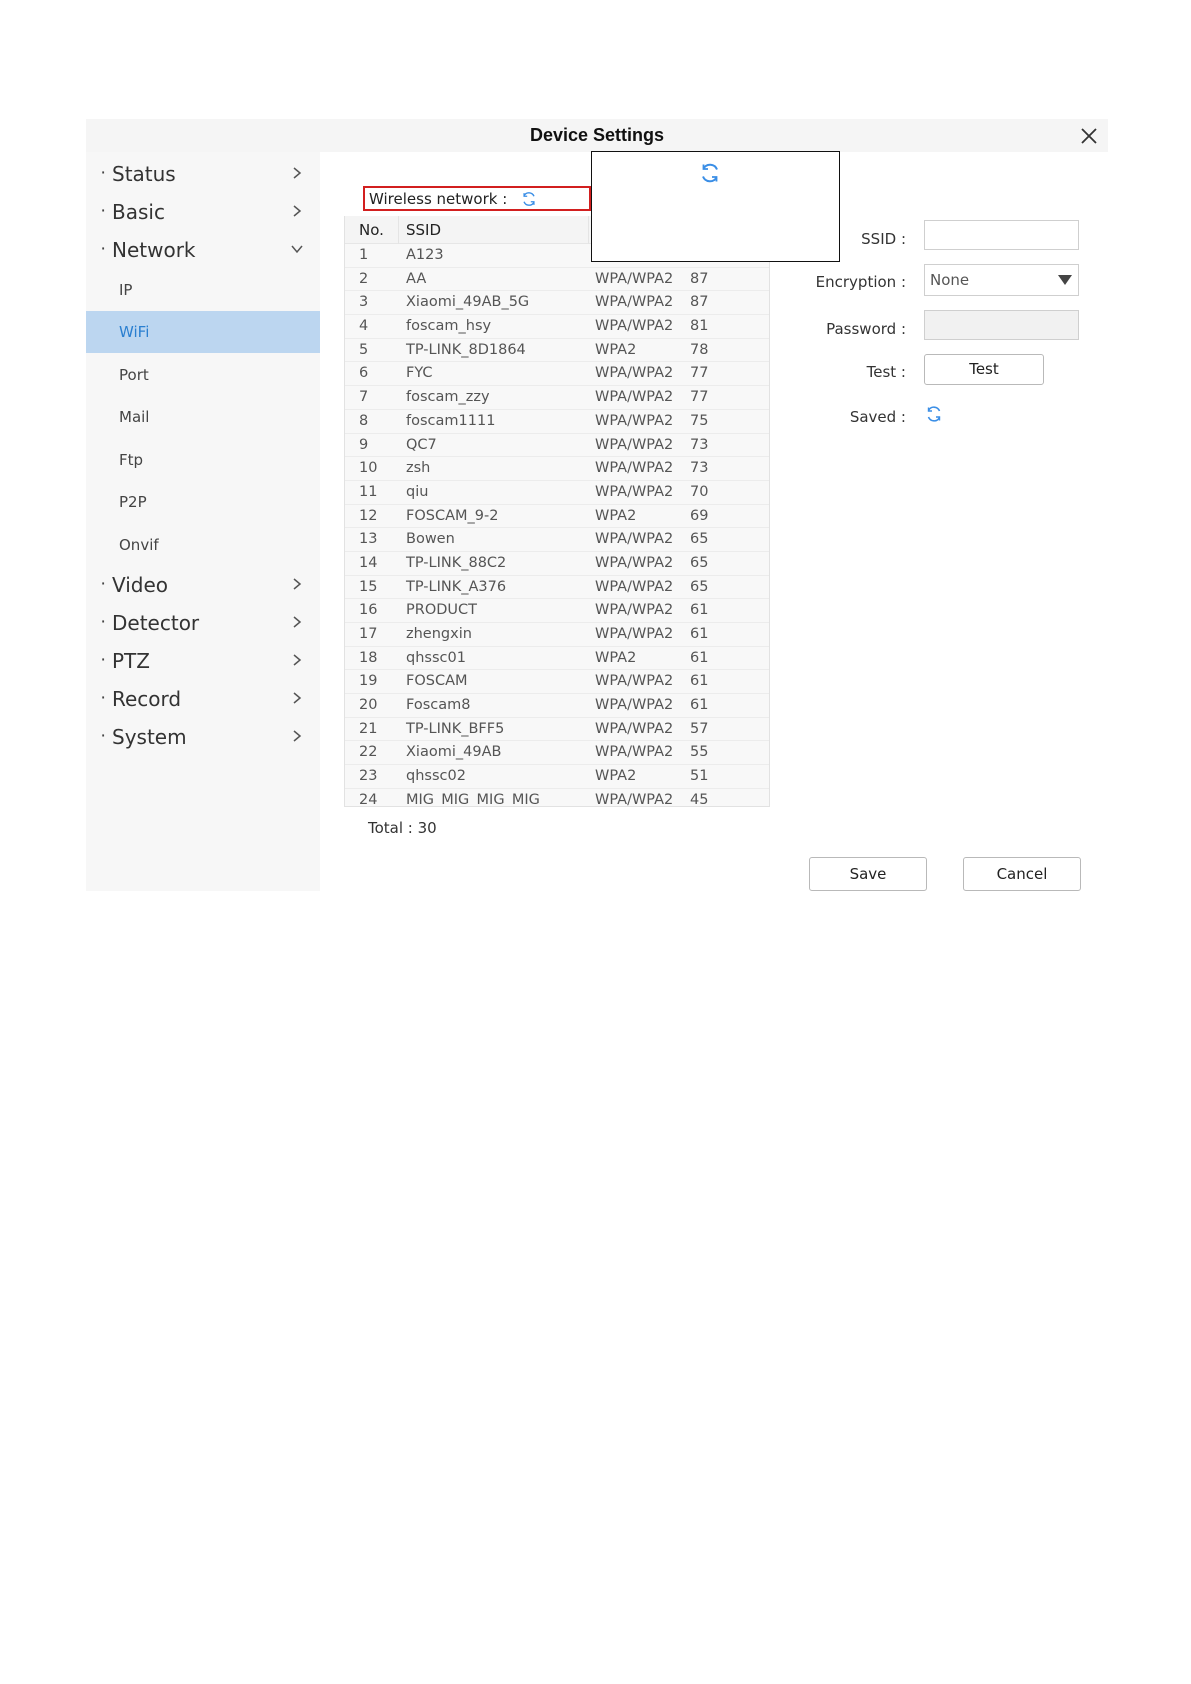 The height and width of the screenshot is (1684, 1191). What do you see at coordinates (699, 373) in the screenshot?
I see `row-signal-cell: 77` at bounding box center [699, 373].